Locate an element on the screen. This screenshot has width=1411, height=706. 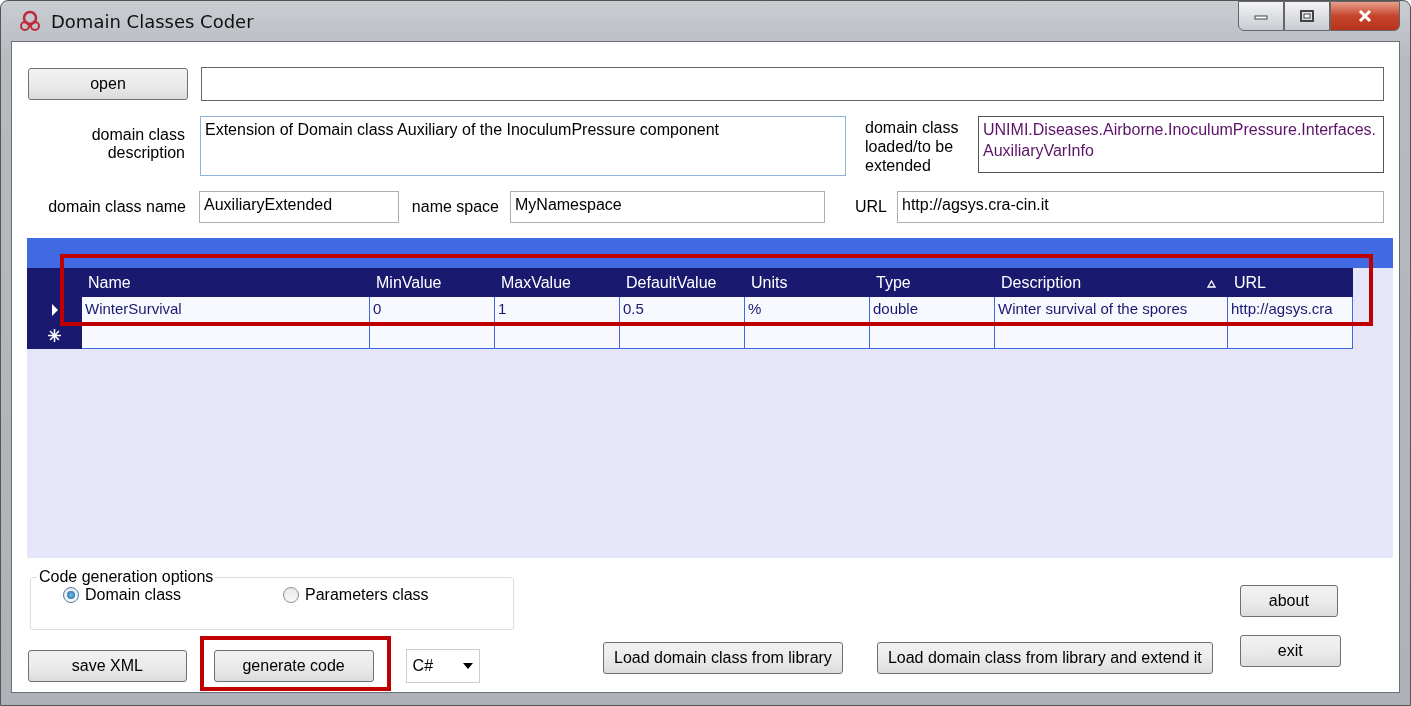
language-dropdown: C# is located at coordinates (442, 666).